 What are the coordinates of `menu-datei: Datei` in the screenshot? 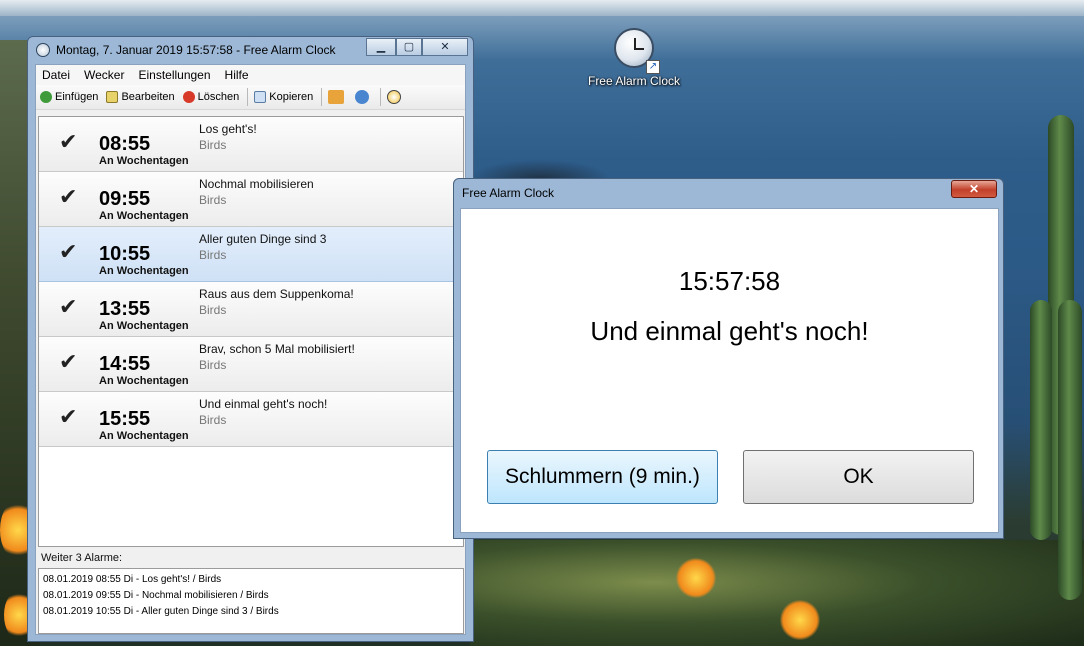 It's located at (56, 75).